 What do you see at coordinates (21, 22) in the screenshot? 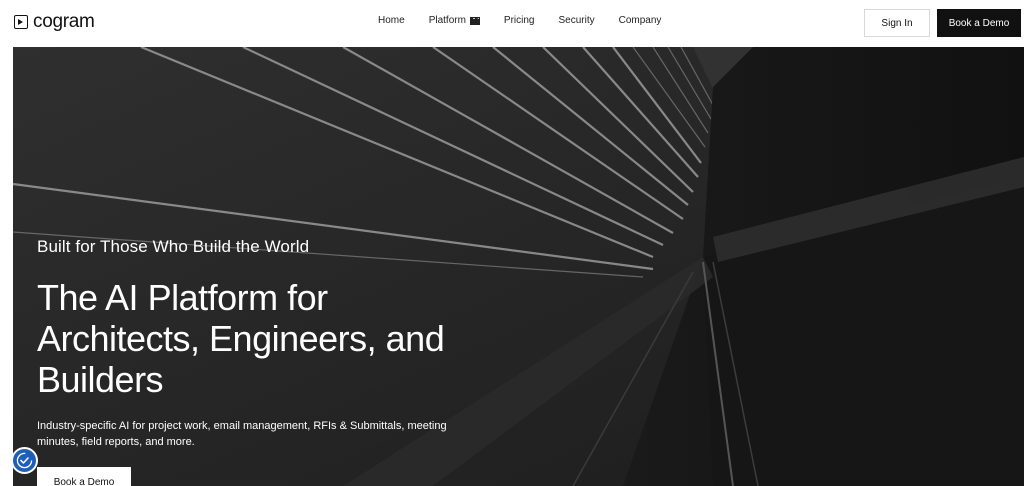
I see `cogram-logo-icon` at bounding box center [21, 22].